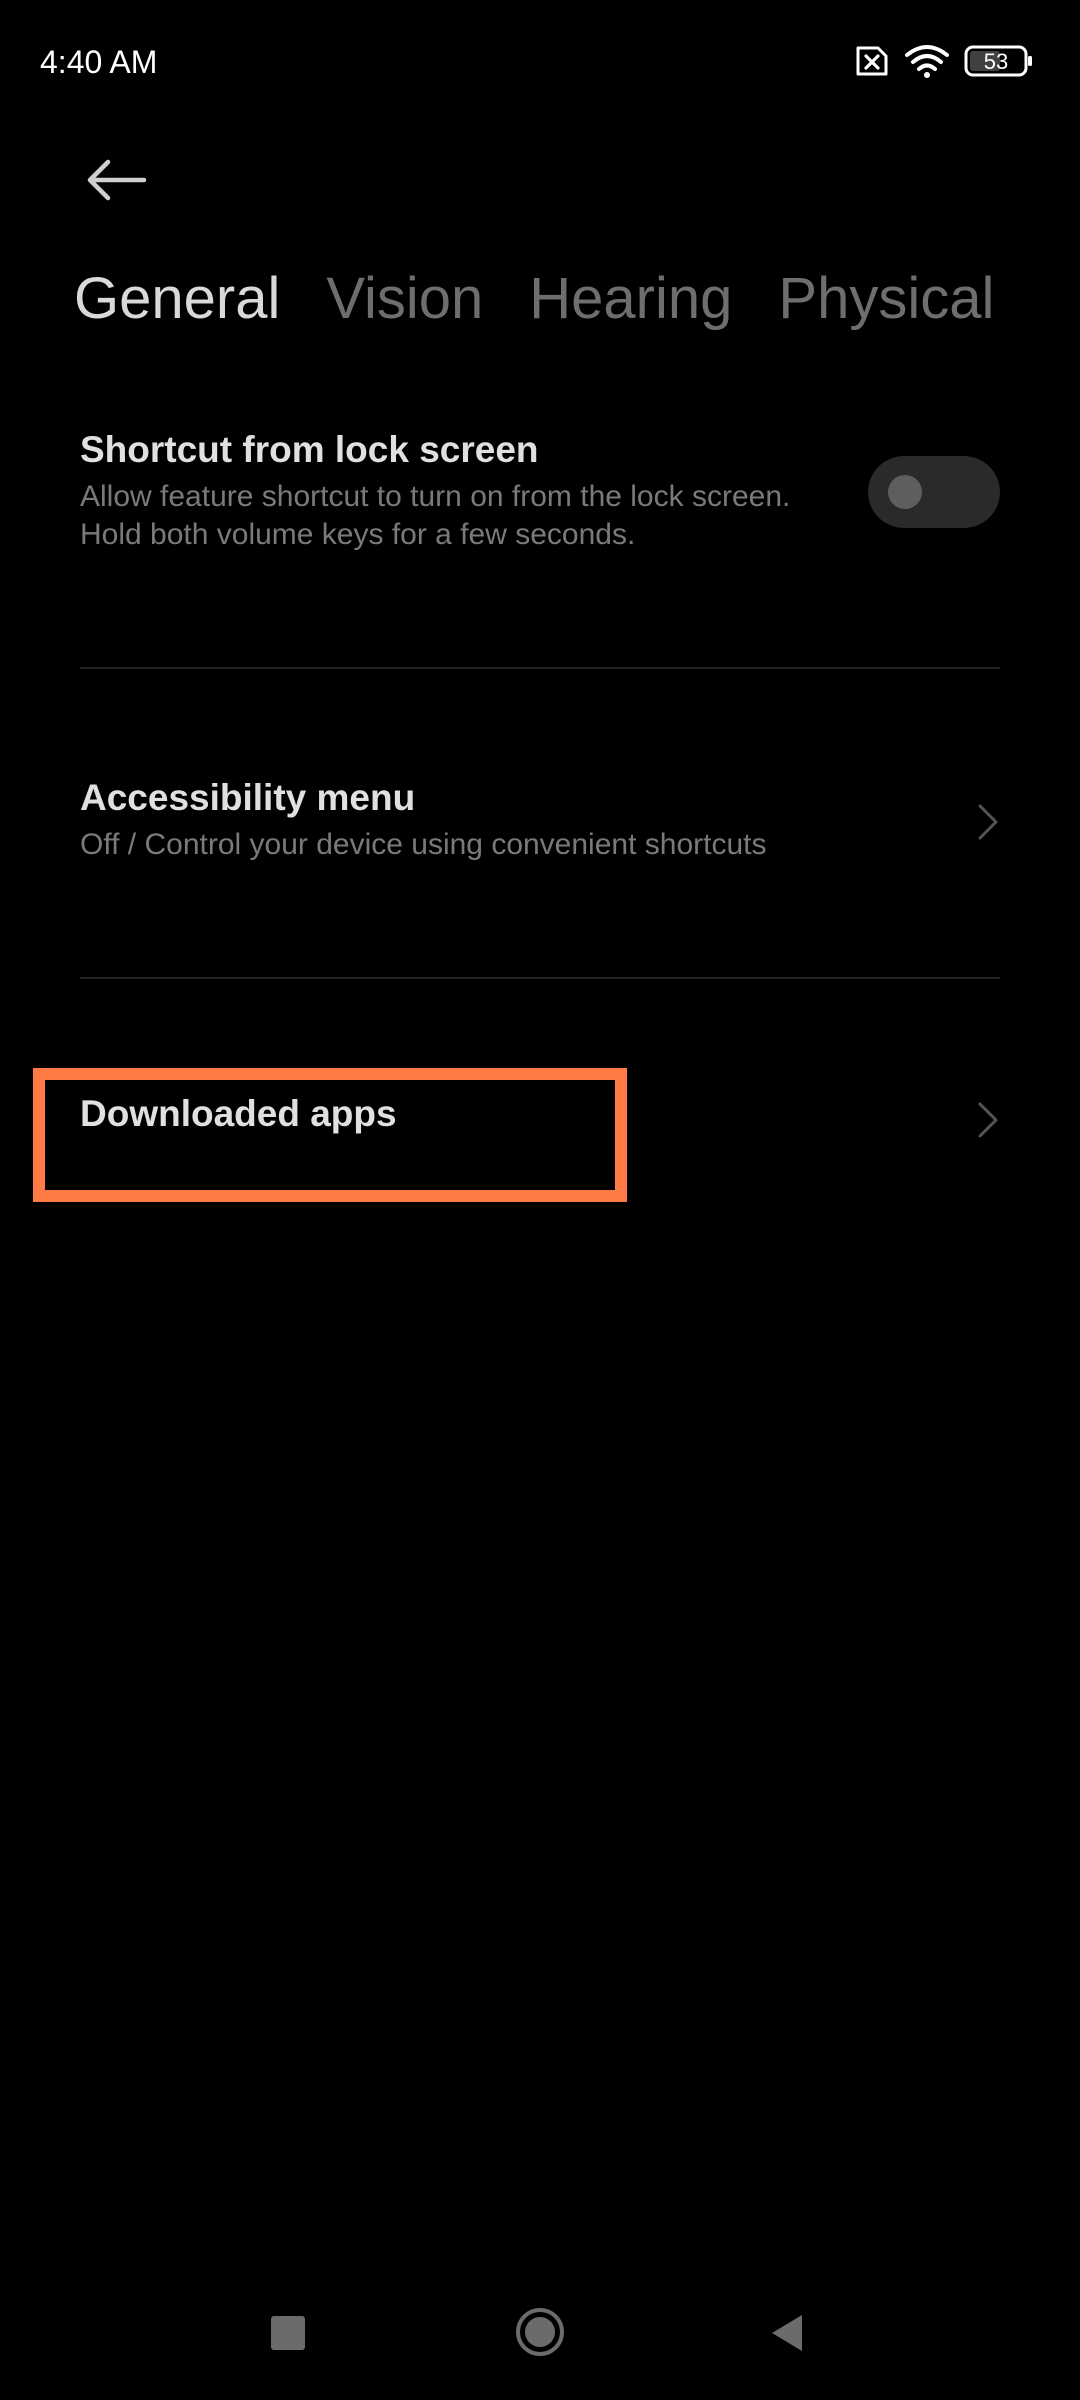  I want to click on home-icon, so click(540, 2334).